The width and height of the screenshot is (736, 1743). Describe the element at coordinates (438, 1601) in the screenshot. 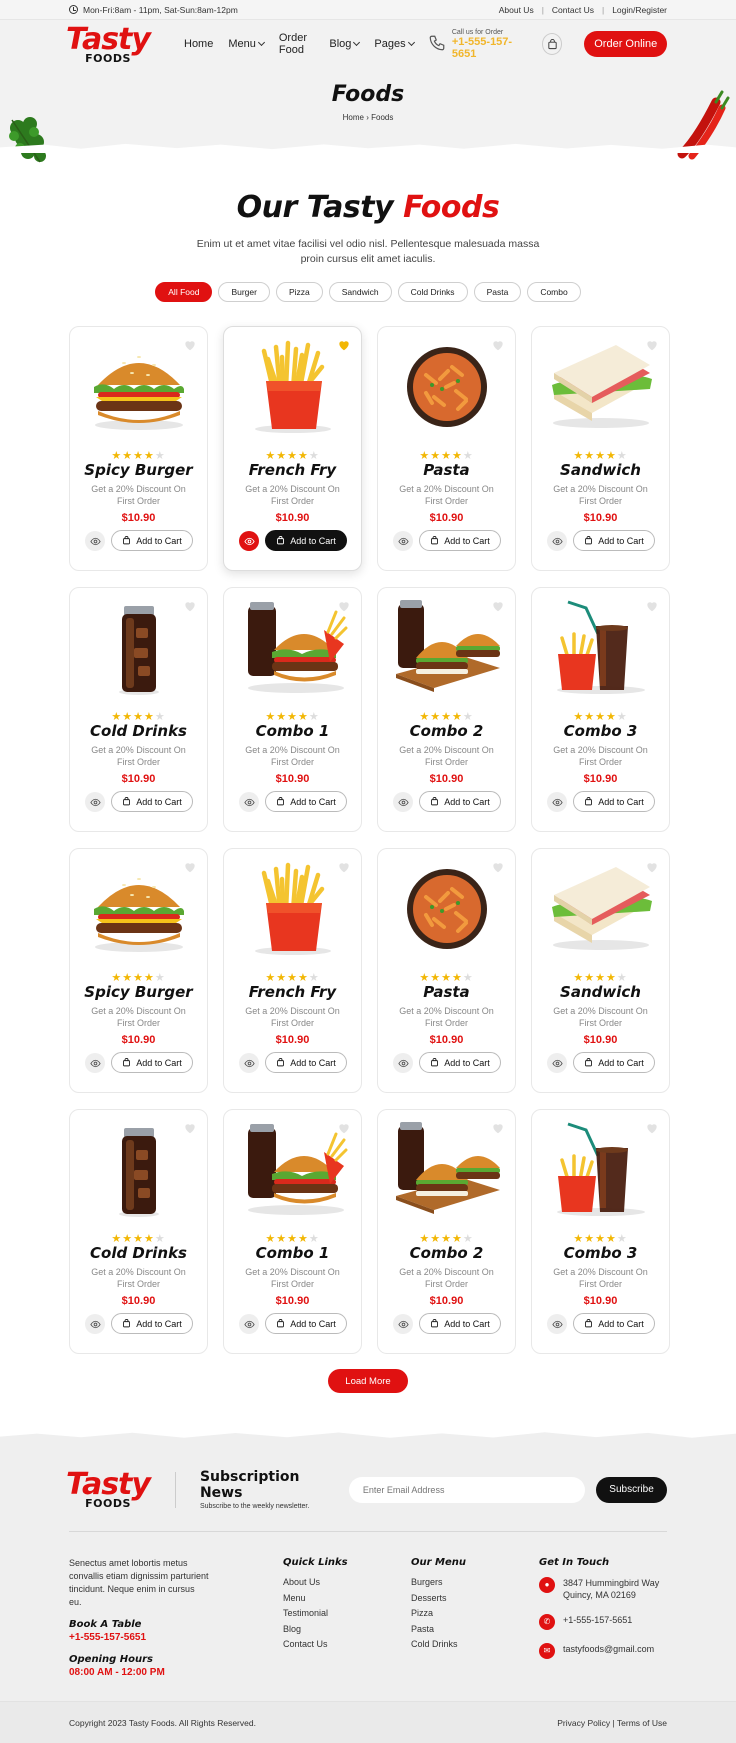

I see `footer-menu-desserts: Desserts` at that location.